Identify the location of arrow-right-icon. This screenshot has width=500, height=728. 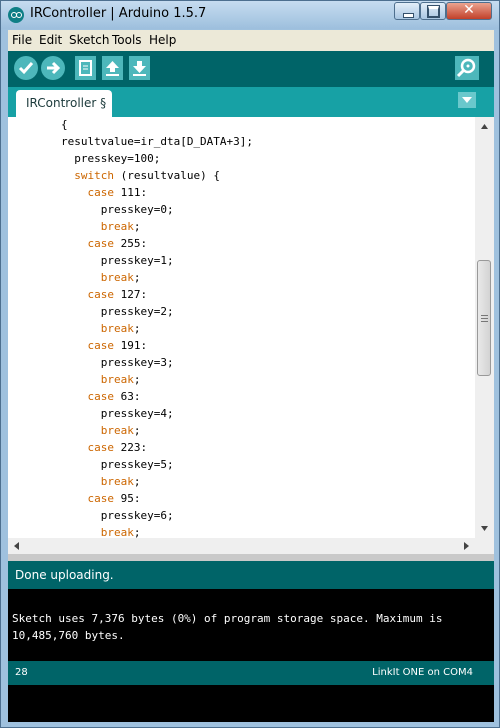
(54, 68).